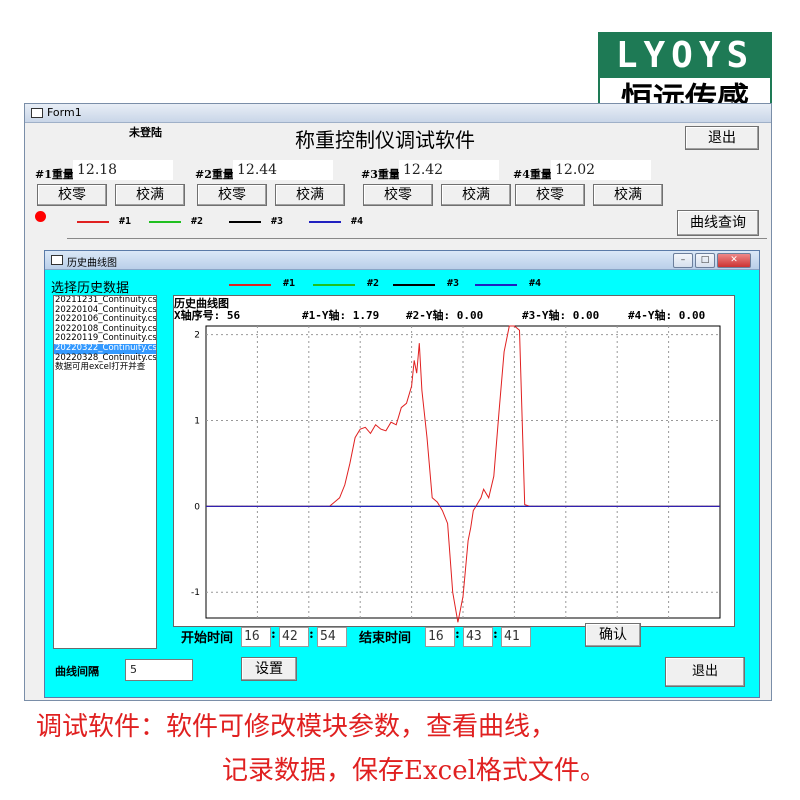 This screenshot has width=800, height=800. Describe the element at coordinates (92, 263) in the screenshot. I see `history-window-title: 历史曲线图` at that location.